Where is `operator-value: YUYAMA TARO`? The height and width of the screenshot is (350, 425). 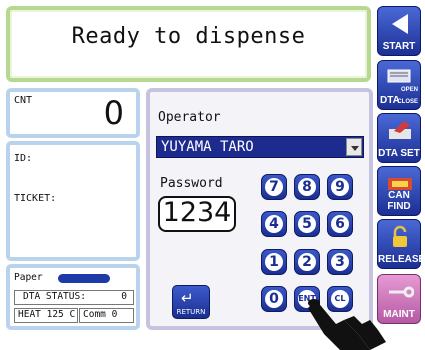 operator-value: YUYAMA TARO is located at coordinates (207, 147).